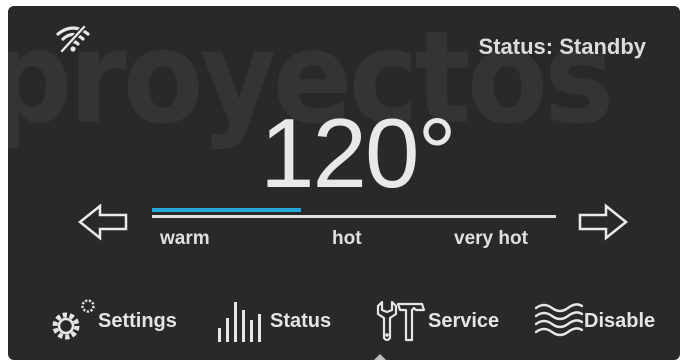 This screenshot has height=362, width=688. What do you see at coordinates (464, 320) in the screenshot?
I see `service-label: Service` at bounding box center [464, 320].